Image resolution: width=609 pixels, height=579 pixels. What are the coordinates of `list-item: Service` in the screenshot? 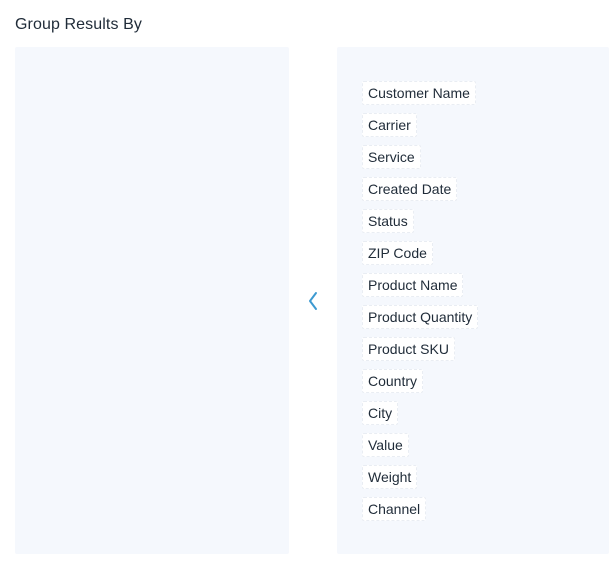 It's located at (420, 157).